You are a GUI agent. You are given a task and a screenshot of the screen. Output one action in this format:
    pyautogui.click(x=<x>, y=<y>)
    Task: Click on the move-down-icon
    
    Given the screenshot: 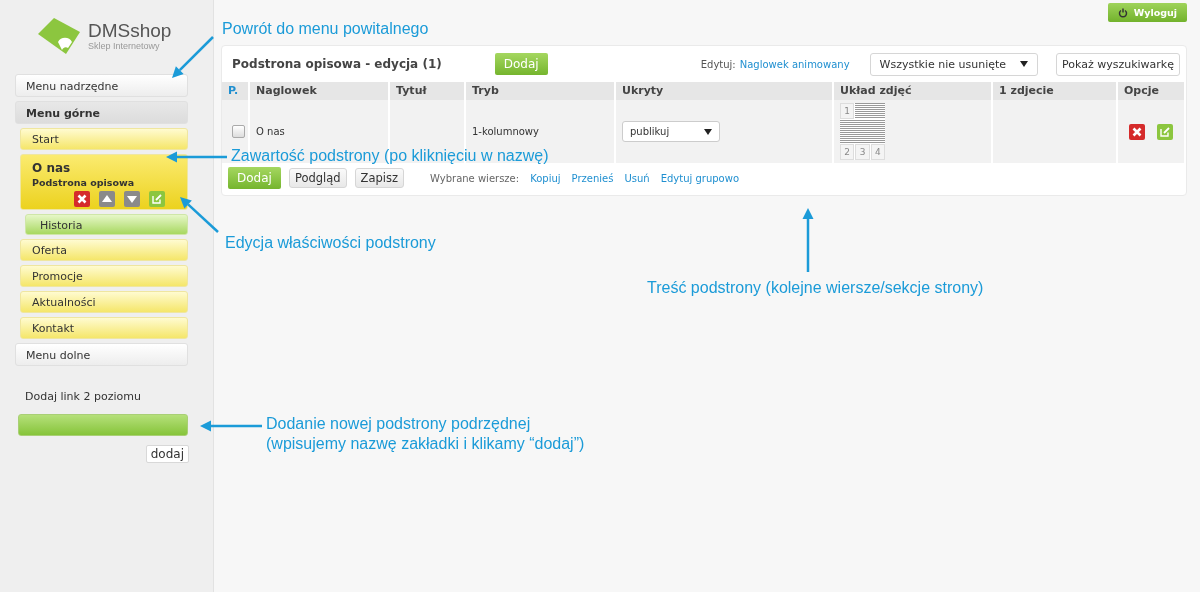 What is the action you would take?
    pyautogui.click(x=132, y=199)
    